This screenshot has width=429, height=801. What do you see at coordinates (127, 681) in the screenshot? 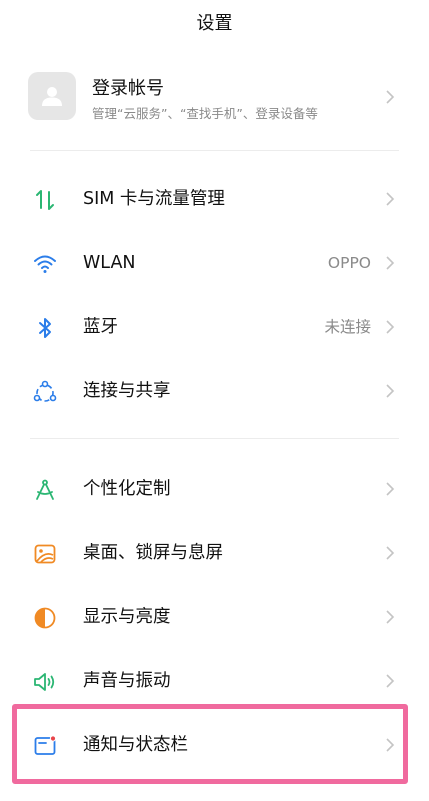
I see `settings-item-label: 声音与振动` at bounding box center [127, 681].